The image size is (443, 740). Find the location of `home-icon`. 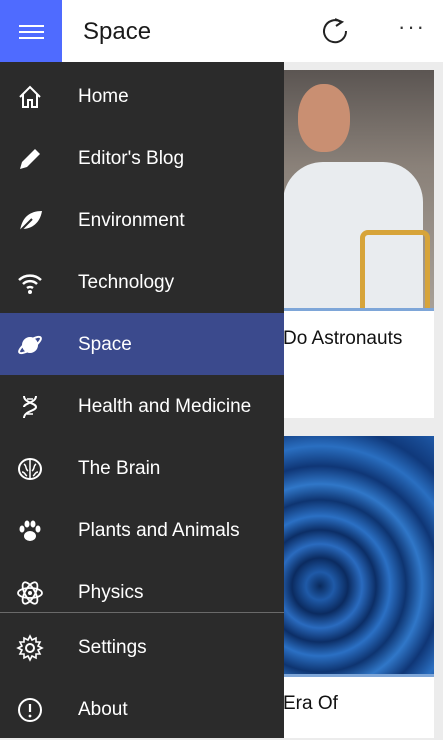

home-icon is located at coordinates (30, 96).